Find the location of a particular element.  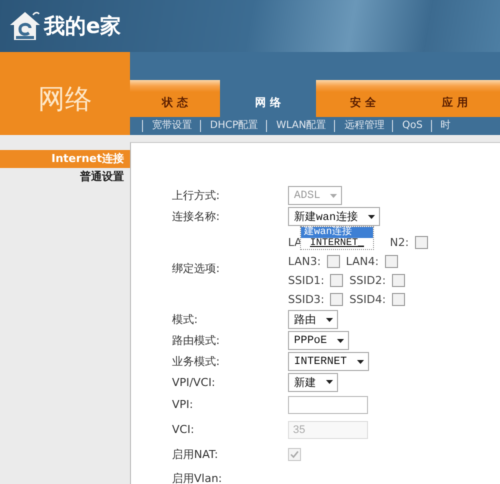

nav-tab: 安 全 is located at coordinates (363, 98).